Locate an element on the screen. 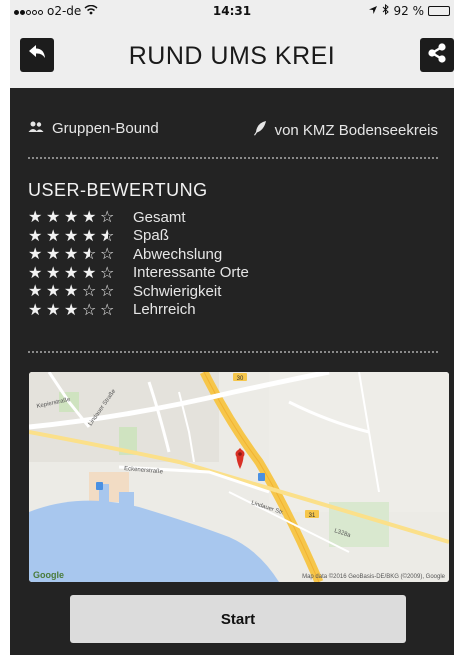 The image size is (457, 655). back-button is located at coordinates (37, 55).